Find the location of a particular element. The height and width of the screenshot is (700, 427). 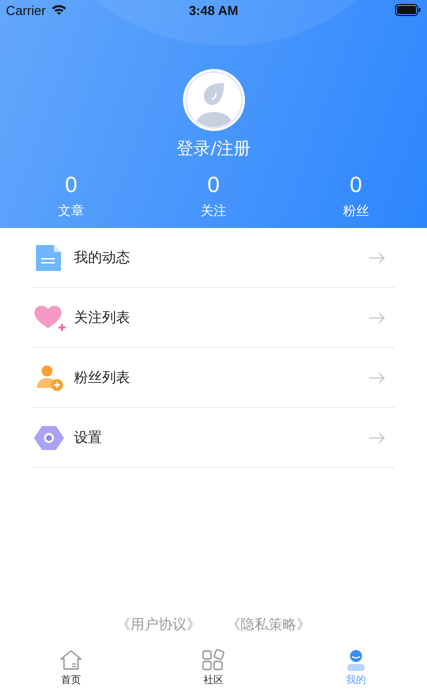

avatar-icon is located at coordinates (214, 100).